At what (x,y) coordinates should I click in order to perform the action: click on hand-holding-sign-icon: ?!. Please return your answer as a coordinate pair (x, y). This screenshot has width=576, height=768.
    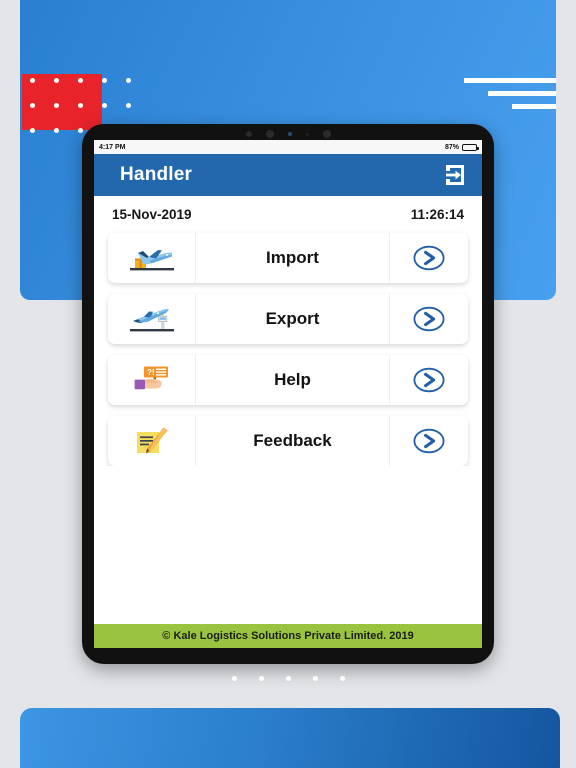
    Looking at the image, I should click on (152, 380).